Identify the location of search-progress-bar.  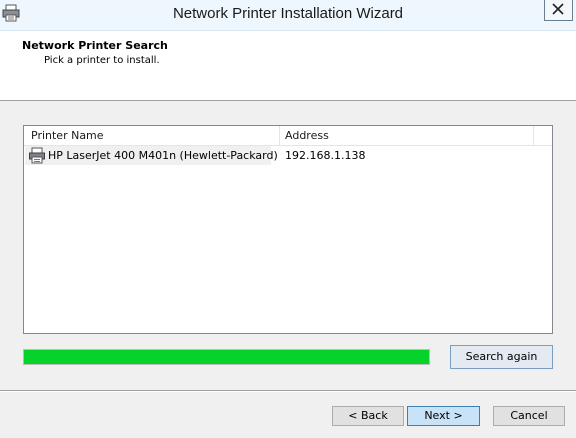
(226, 357).